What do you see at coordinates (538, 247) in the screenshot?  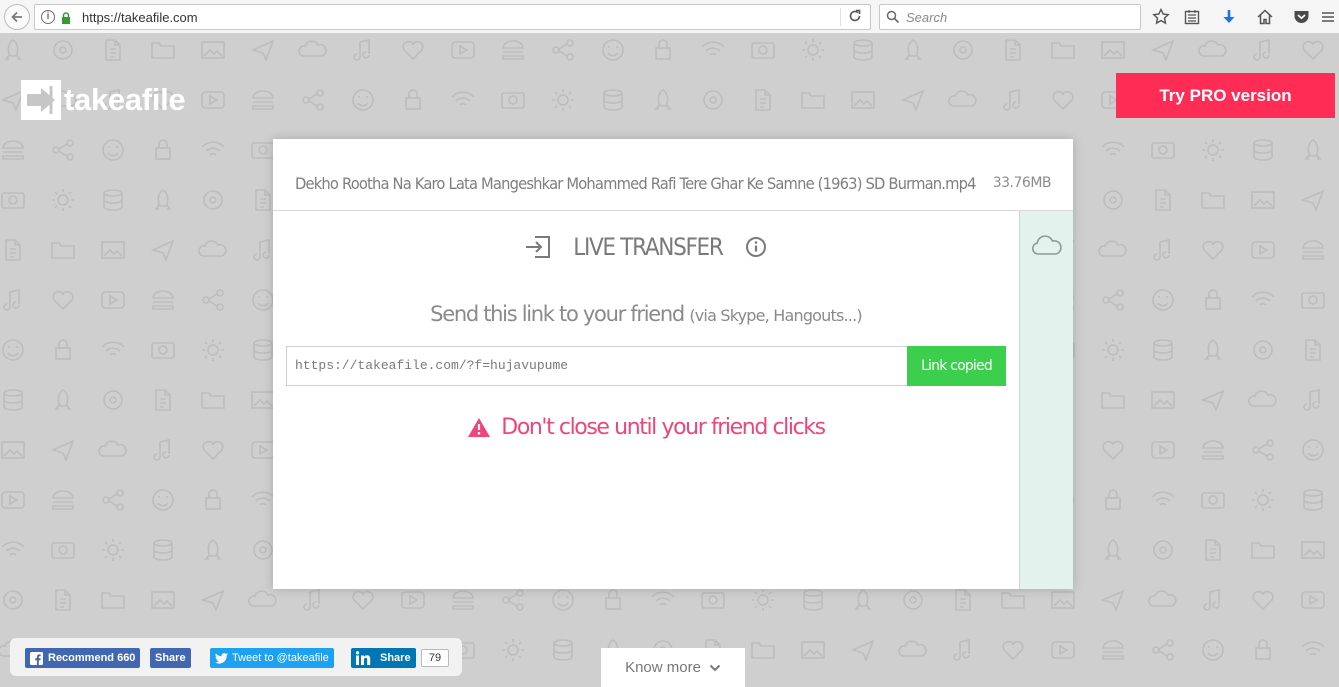 I see `enter-icon` at bounding box center [538, 247].